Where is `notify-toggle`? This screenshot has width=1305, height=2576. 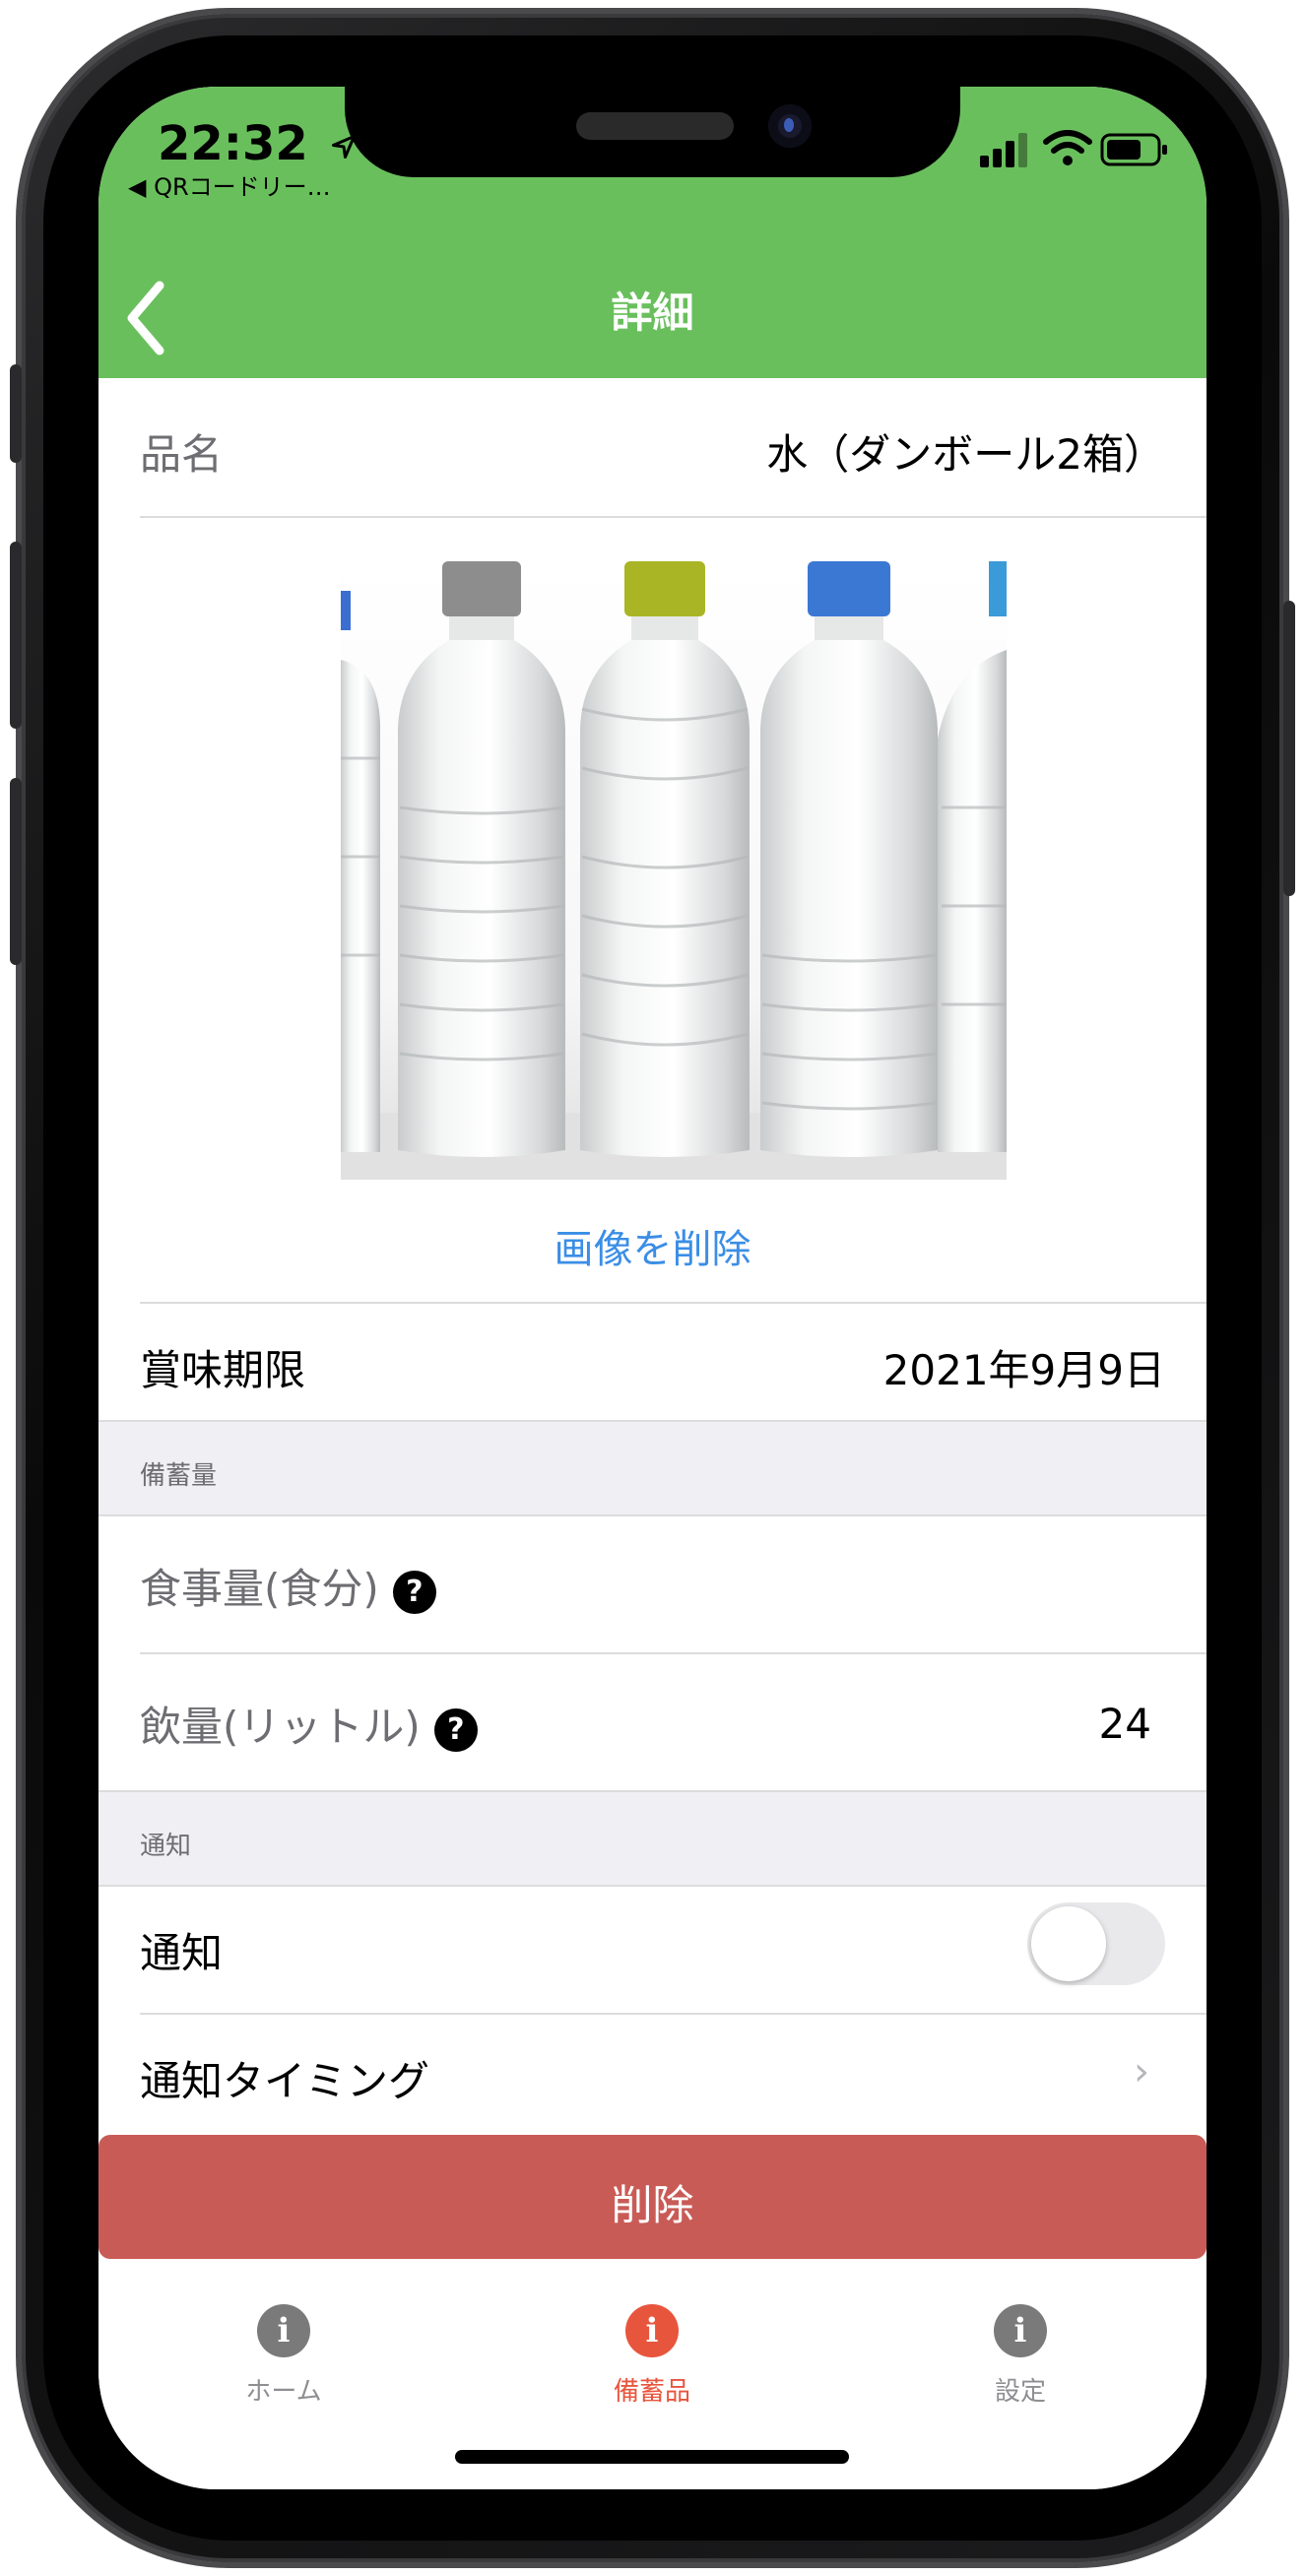 notify-toggle is located at coordinates (1096, 1943).